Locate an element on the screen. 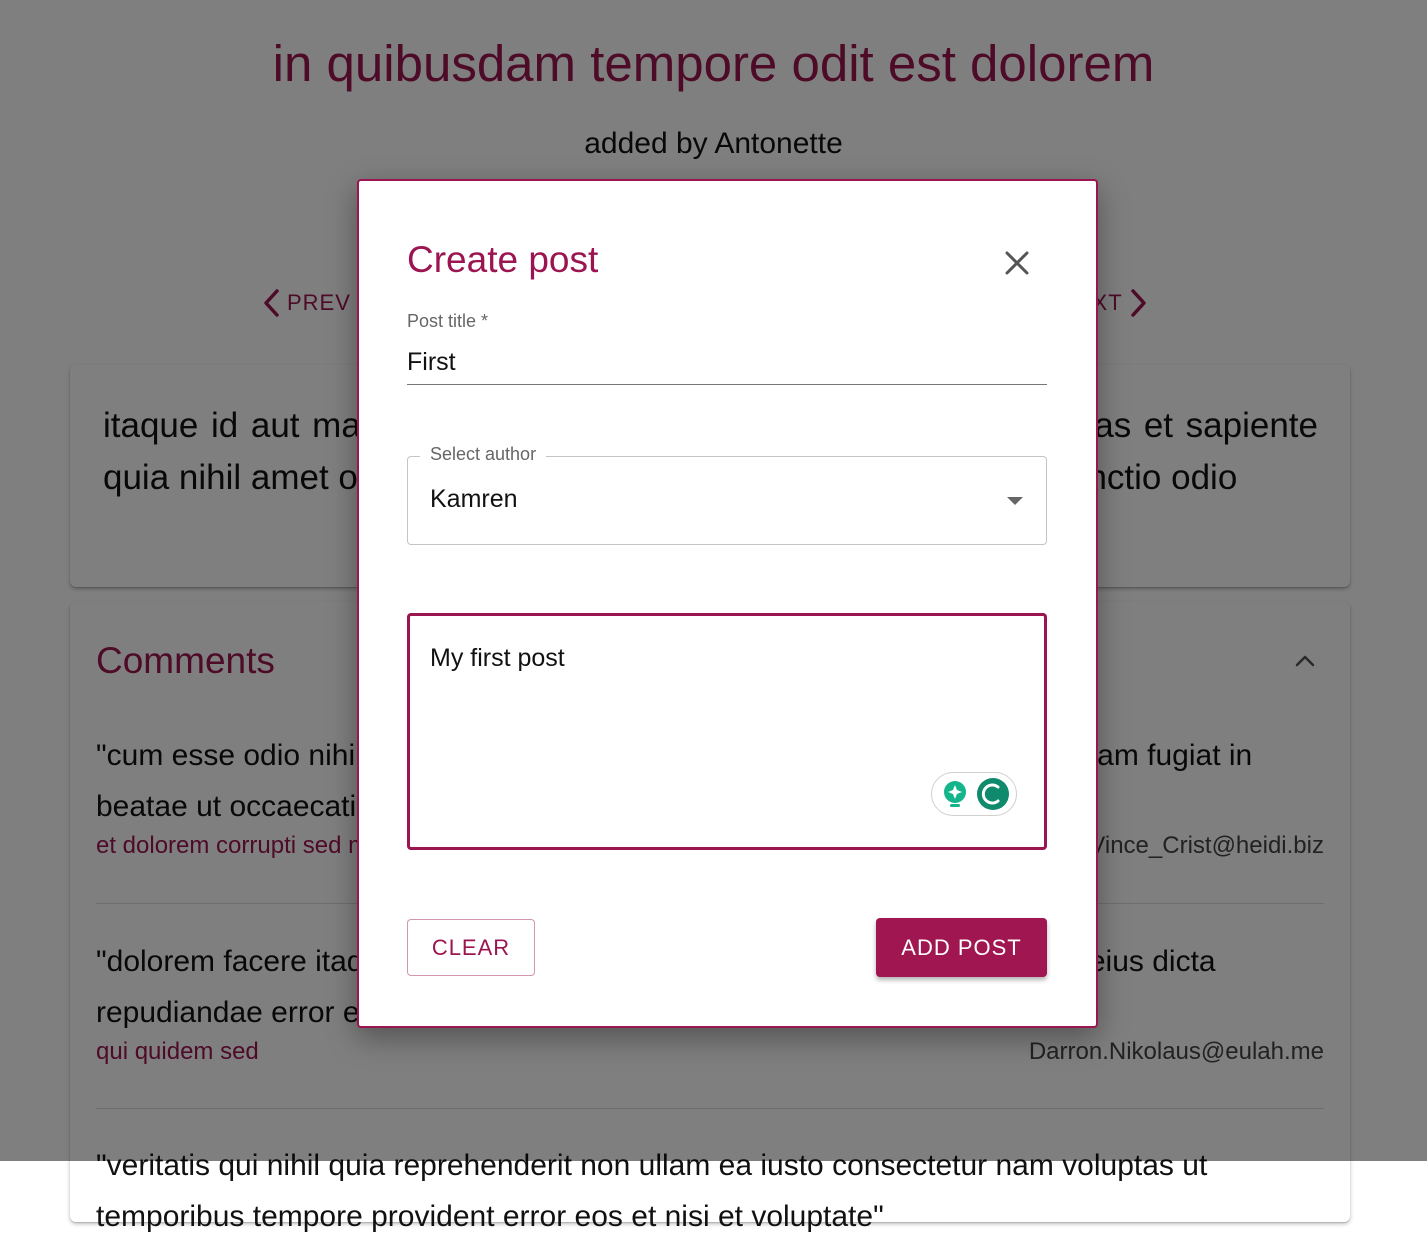 This screenshot has height=1242, width=1427. dialog-title: Create post is located at coordinates (503, 259).